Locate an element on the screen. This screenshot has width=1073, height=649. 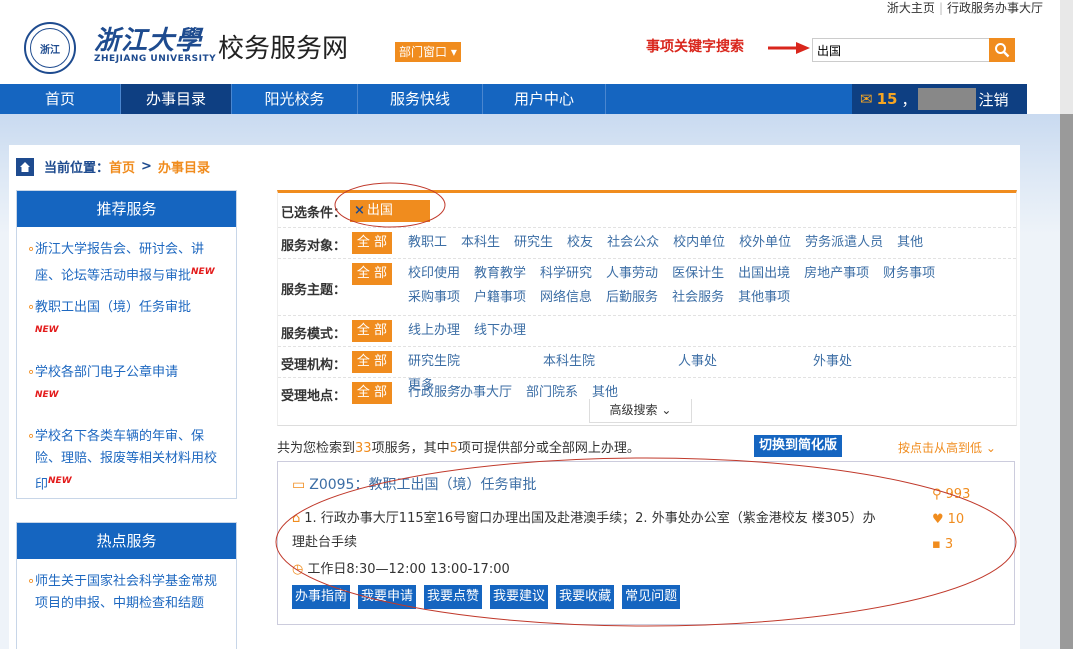
zju-seal-logo: 浙江 is located at coordinates (50, 48).